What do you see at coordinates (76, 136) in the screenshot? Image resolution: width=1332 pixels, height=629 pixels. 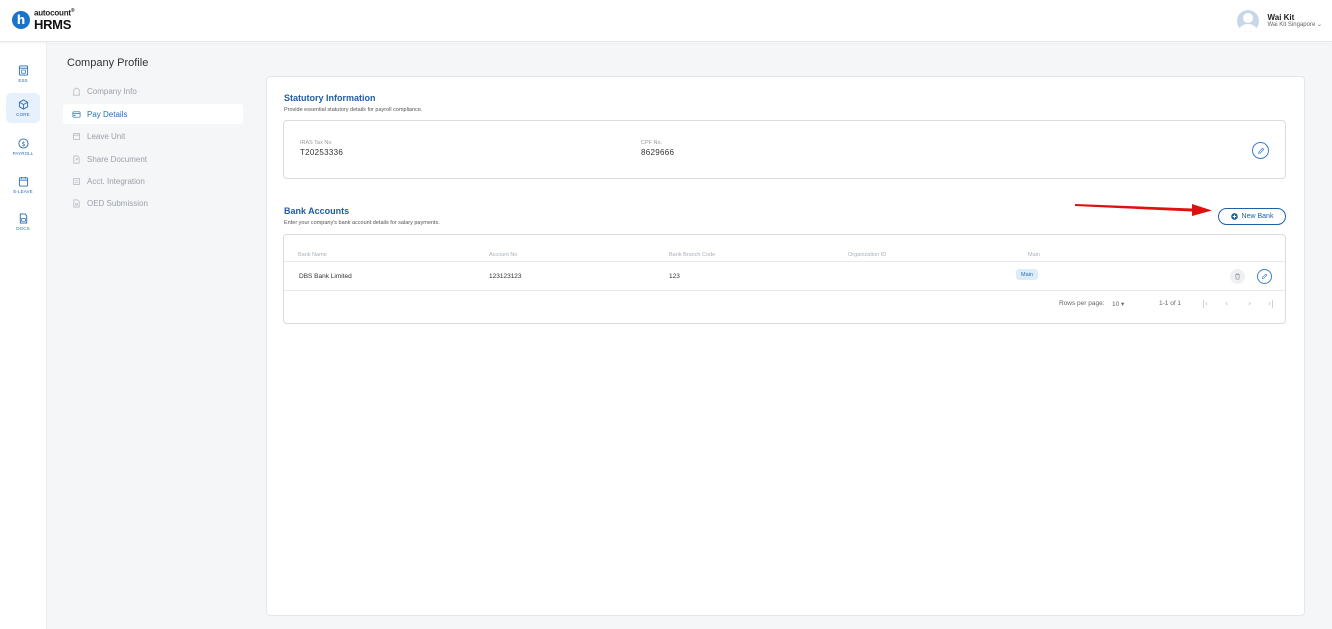 I see `leave-unit-icon` at bounding box center [76, 136].